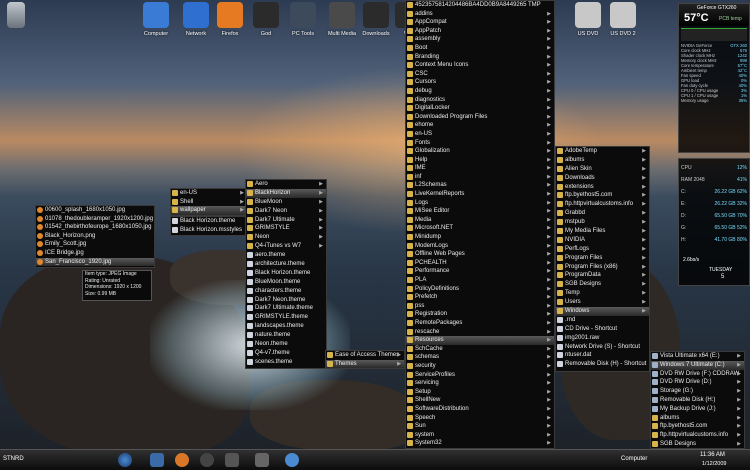 This screenshot has width=750, height=470. I want to click on desktop-icon-recycle-bin, so click(16, 15).